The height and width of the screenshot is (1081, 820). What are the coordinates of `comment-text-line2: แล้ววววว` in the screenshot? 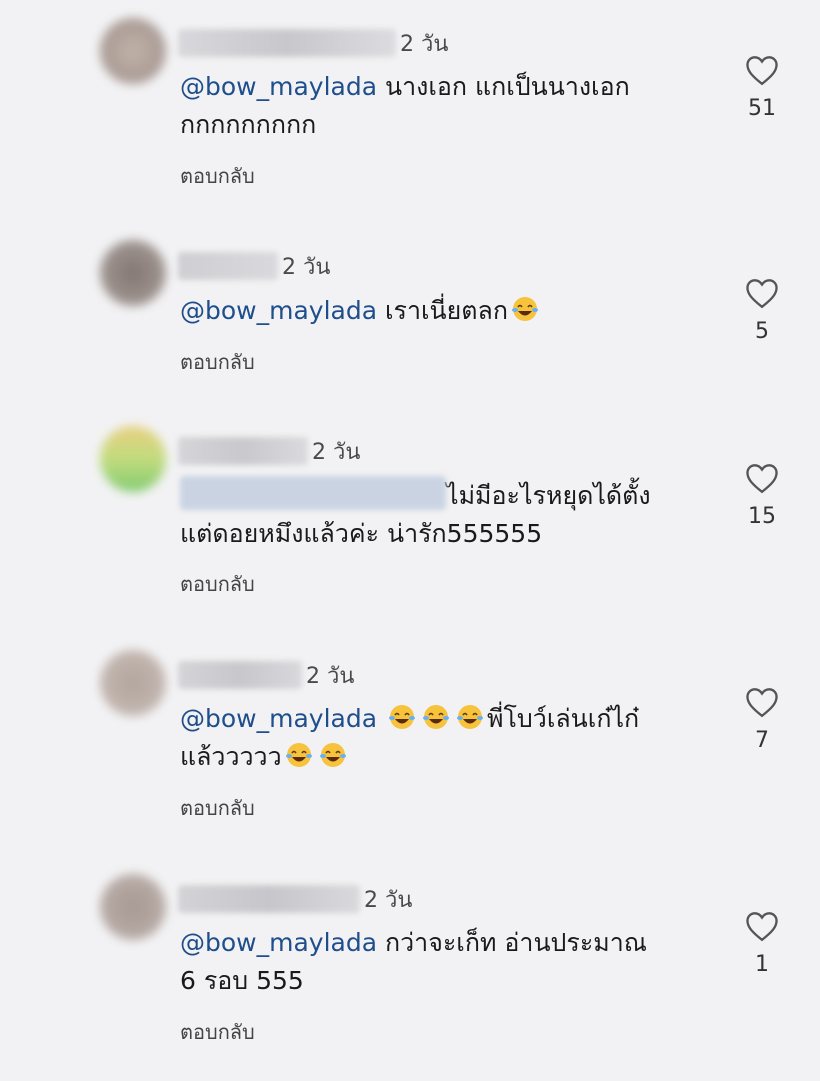 It's located at (231, 756).